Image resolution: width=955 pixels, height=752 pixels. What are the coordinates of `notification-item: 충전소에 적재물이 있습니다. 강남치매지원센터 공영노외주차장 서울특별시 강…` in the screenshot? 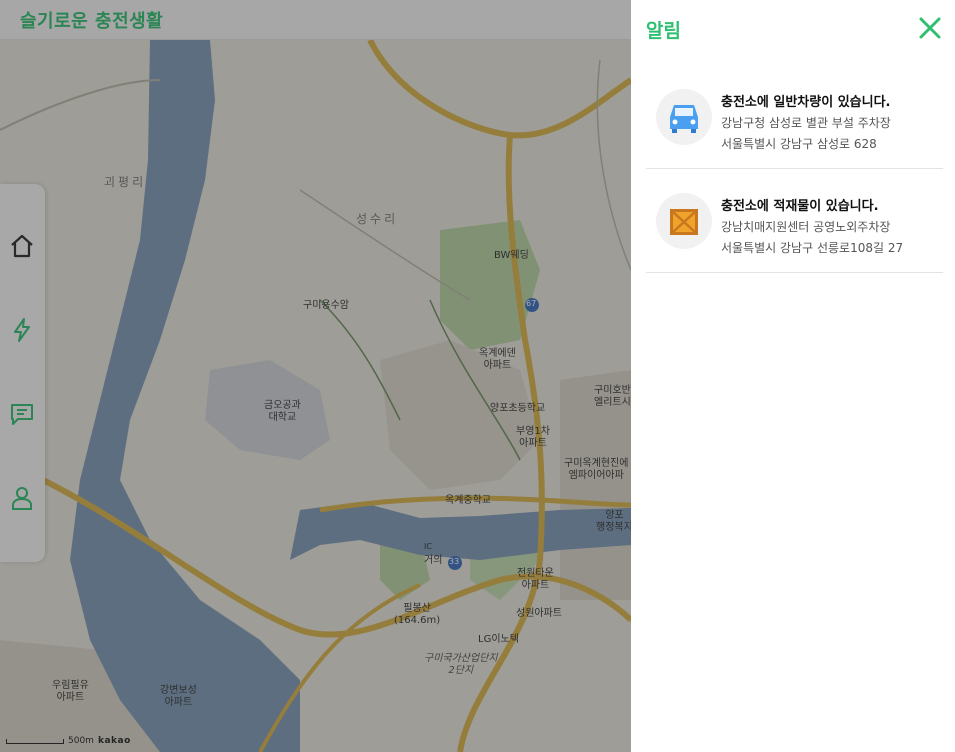 It's located at (794, 221).